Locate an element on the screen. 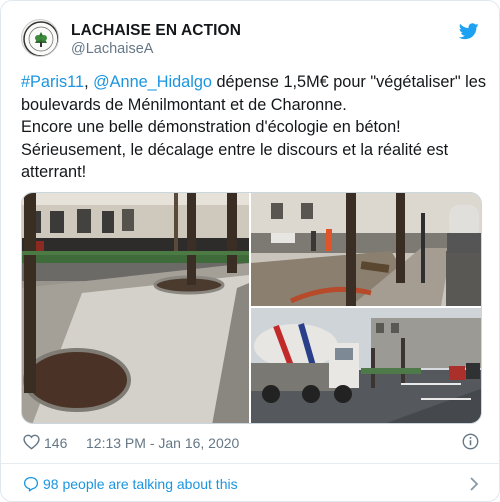  tweet-footer: 146 12:13 PM - Jan 16, 2020 is located at coordinates (251, 443).